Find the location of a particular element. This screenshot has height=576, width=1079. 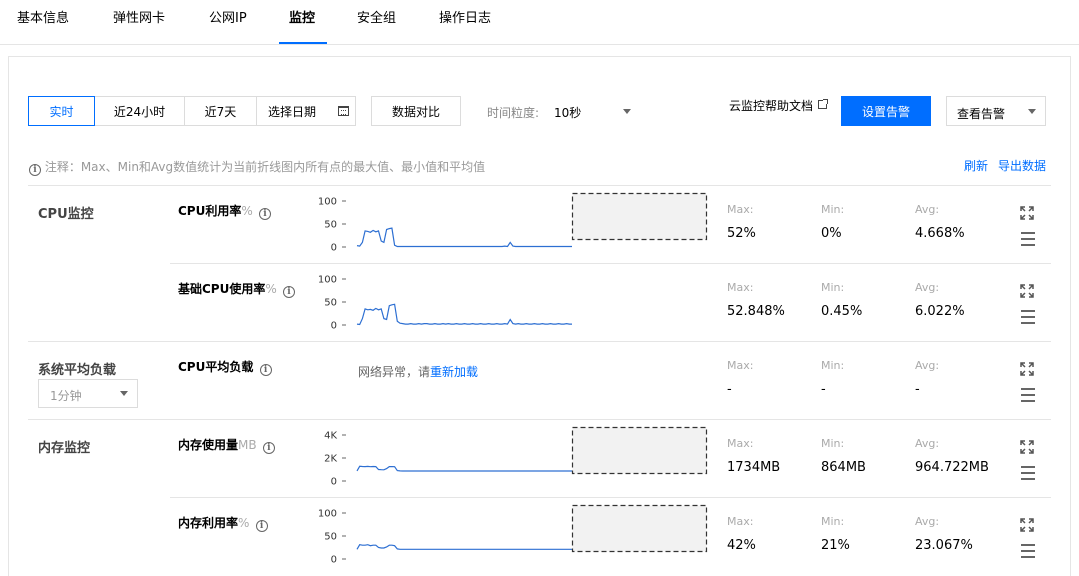

stat-avg-value: 4.668% is located at coordinates (940, 233).